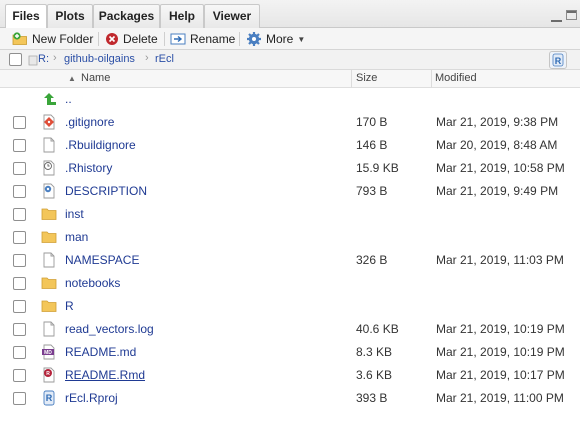  I want to click on file-name-link: .gitignore, so click(89, 122).